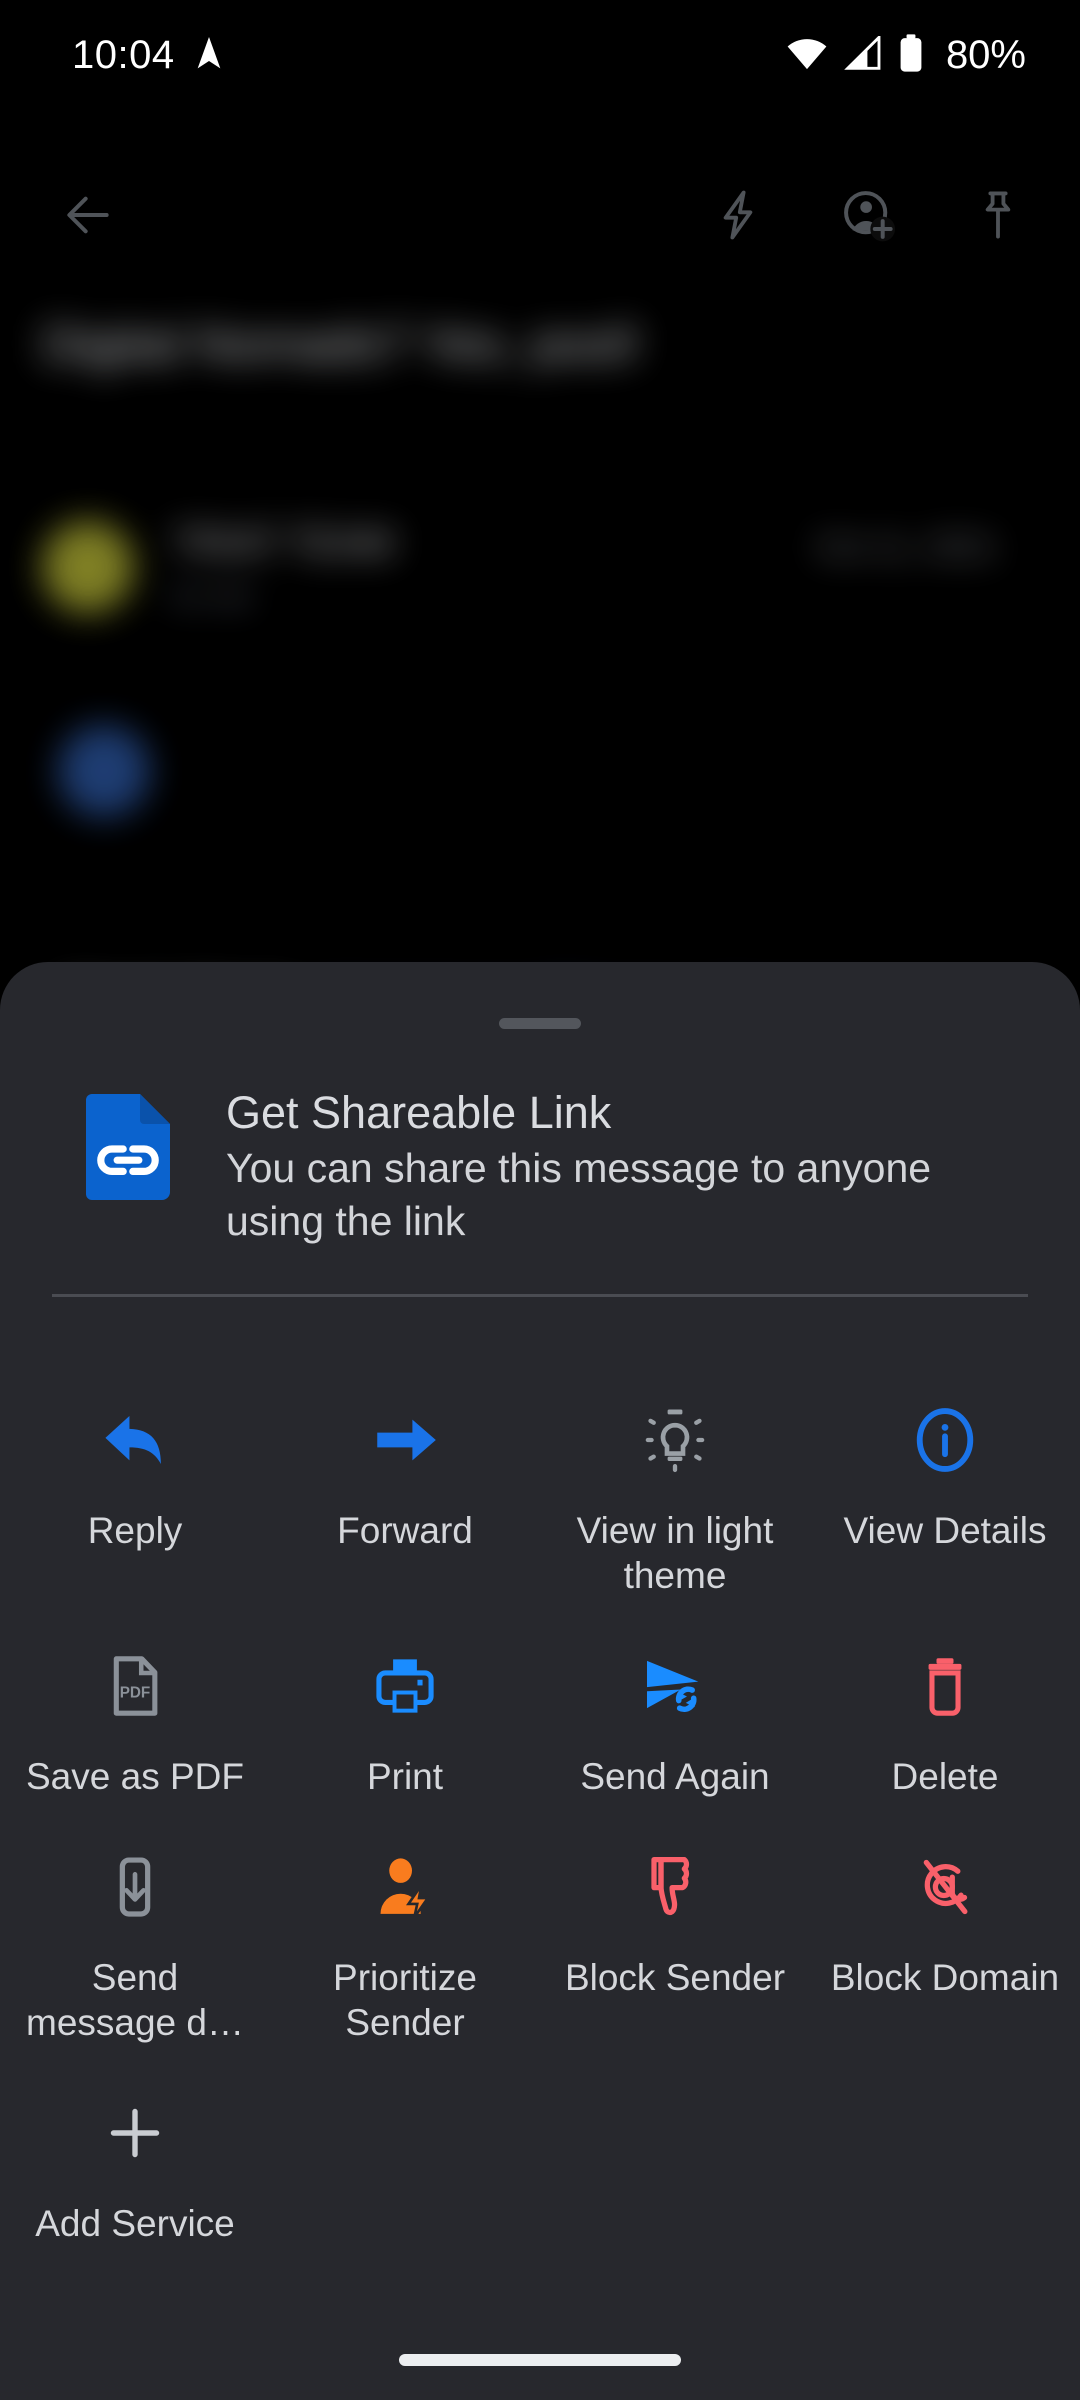  I want to click on action-print: Print, so click(405, 1698).